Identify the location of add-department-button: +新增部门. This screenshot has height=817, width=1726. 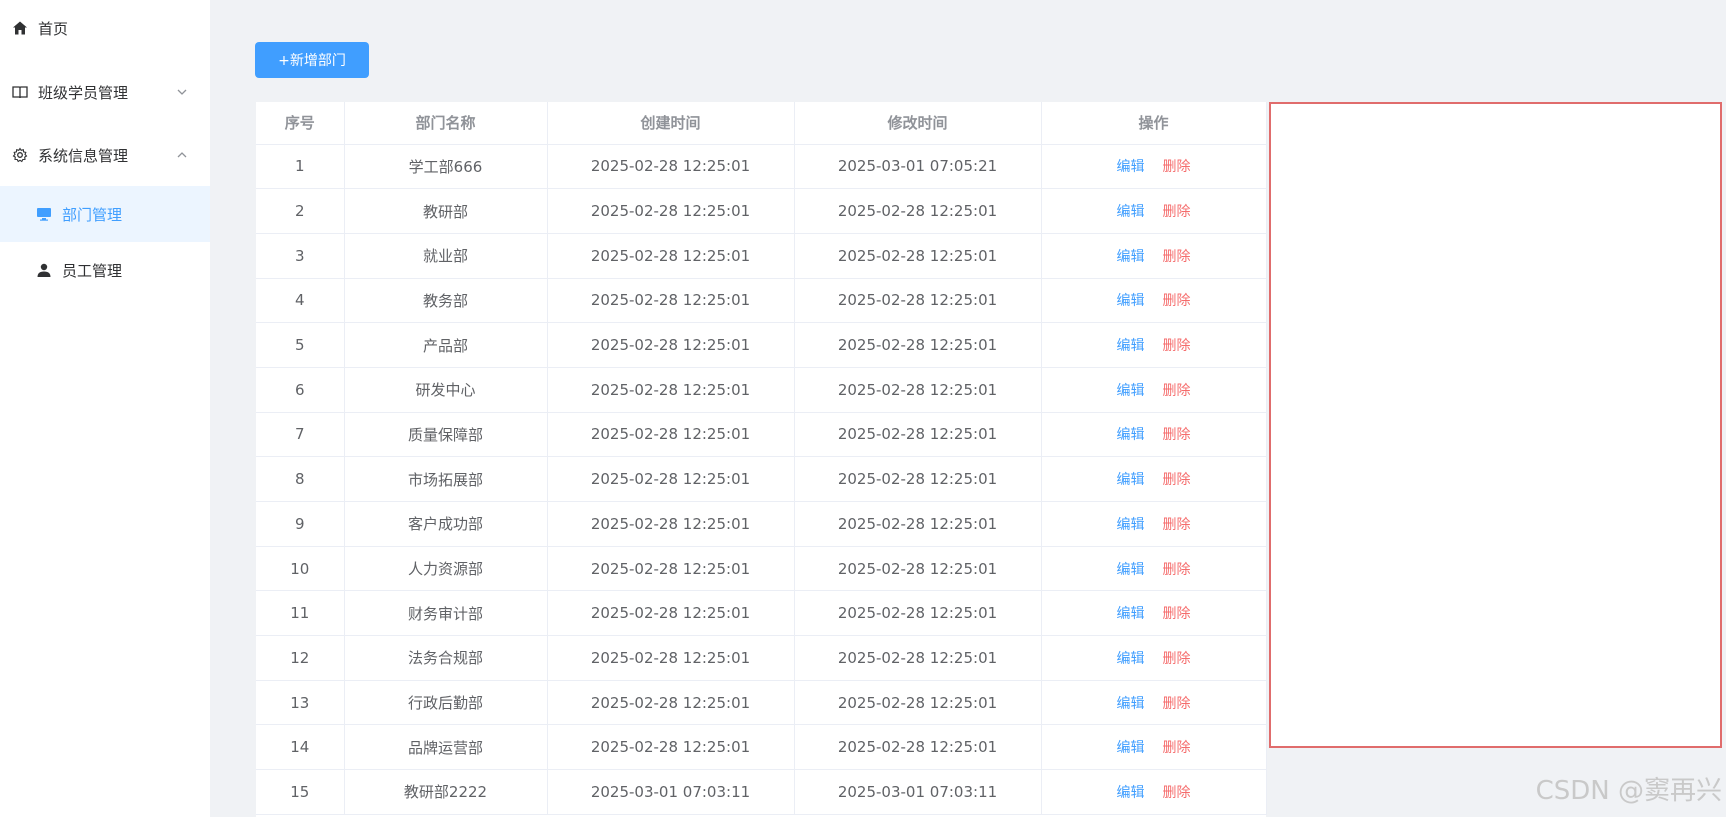
(312, 60).